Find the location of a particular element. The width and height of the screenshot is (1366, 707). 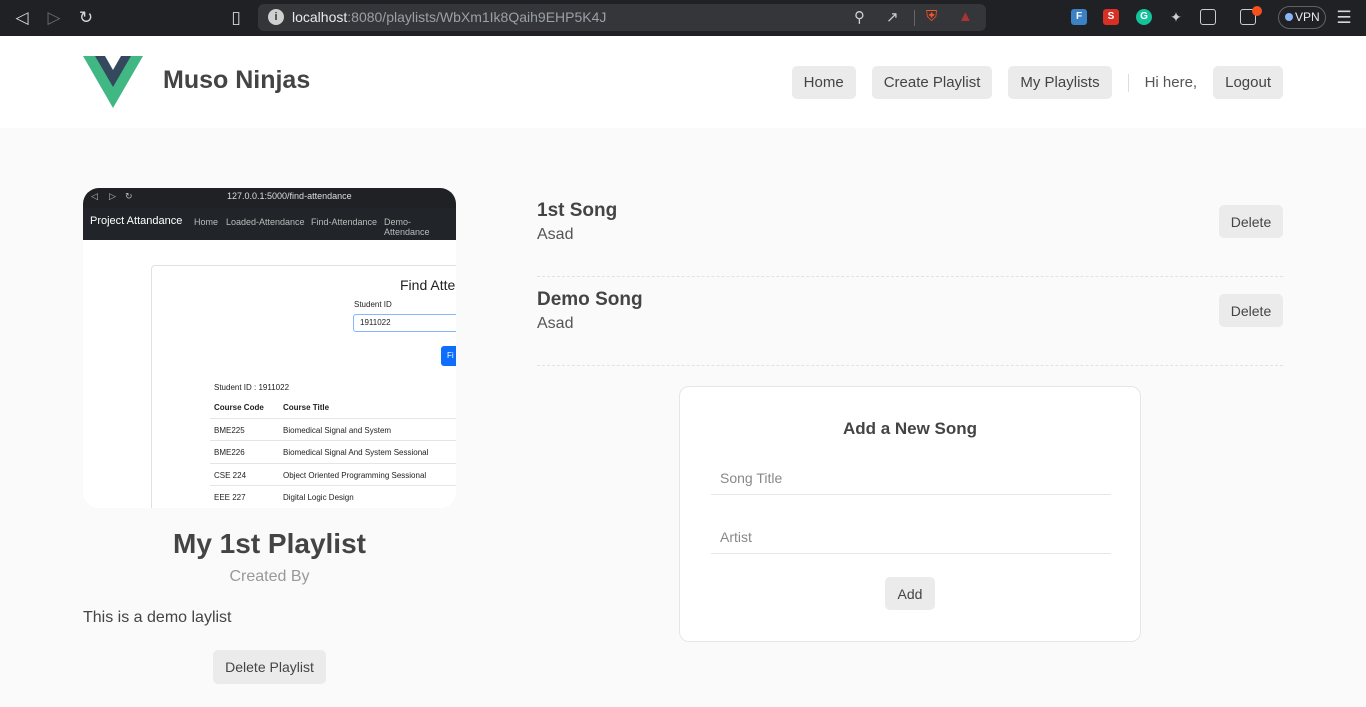

back-icon: ◁ is located at coordinates (22, 18).